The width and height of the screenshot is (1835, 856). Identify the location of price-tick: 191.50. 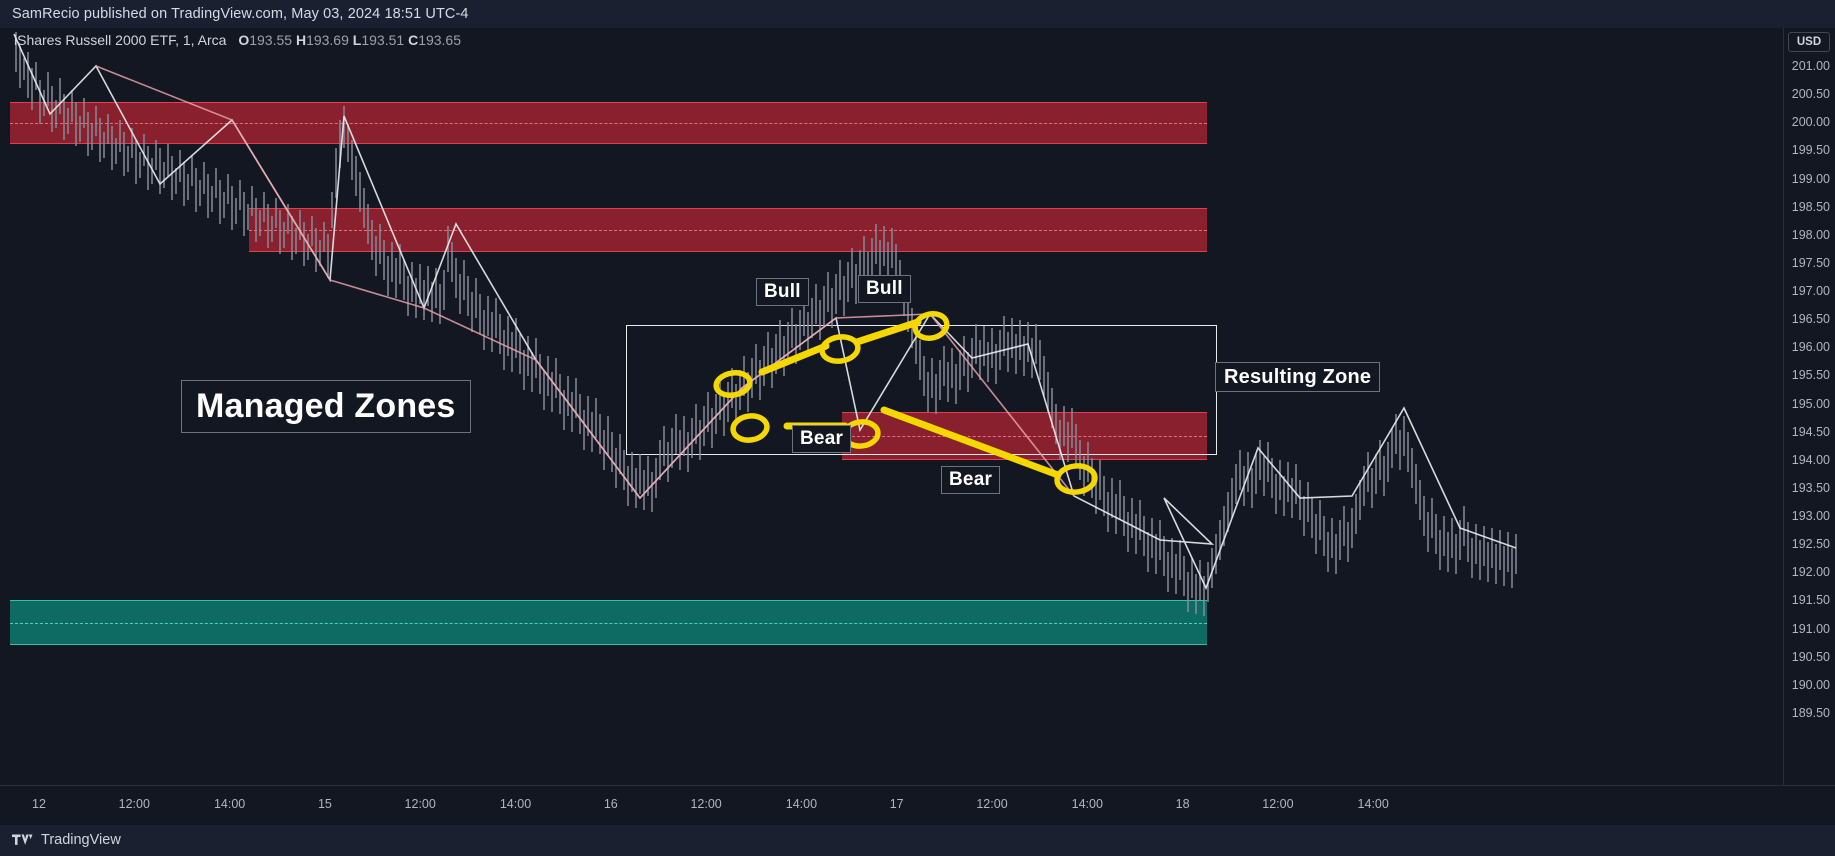
(1810, 600).